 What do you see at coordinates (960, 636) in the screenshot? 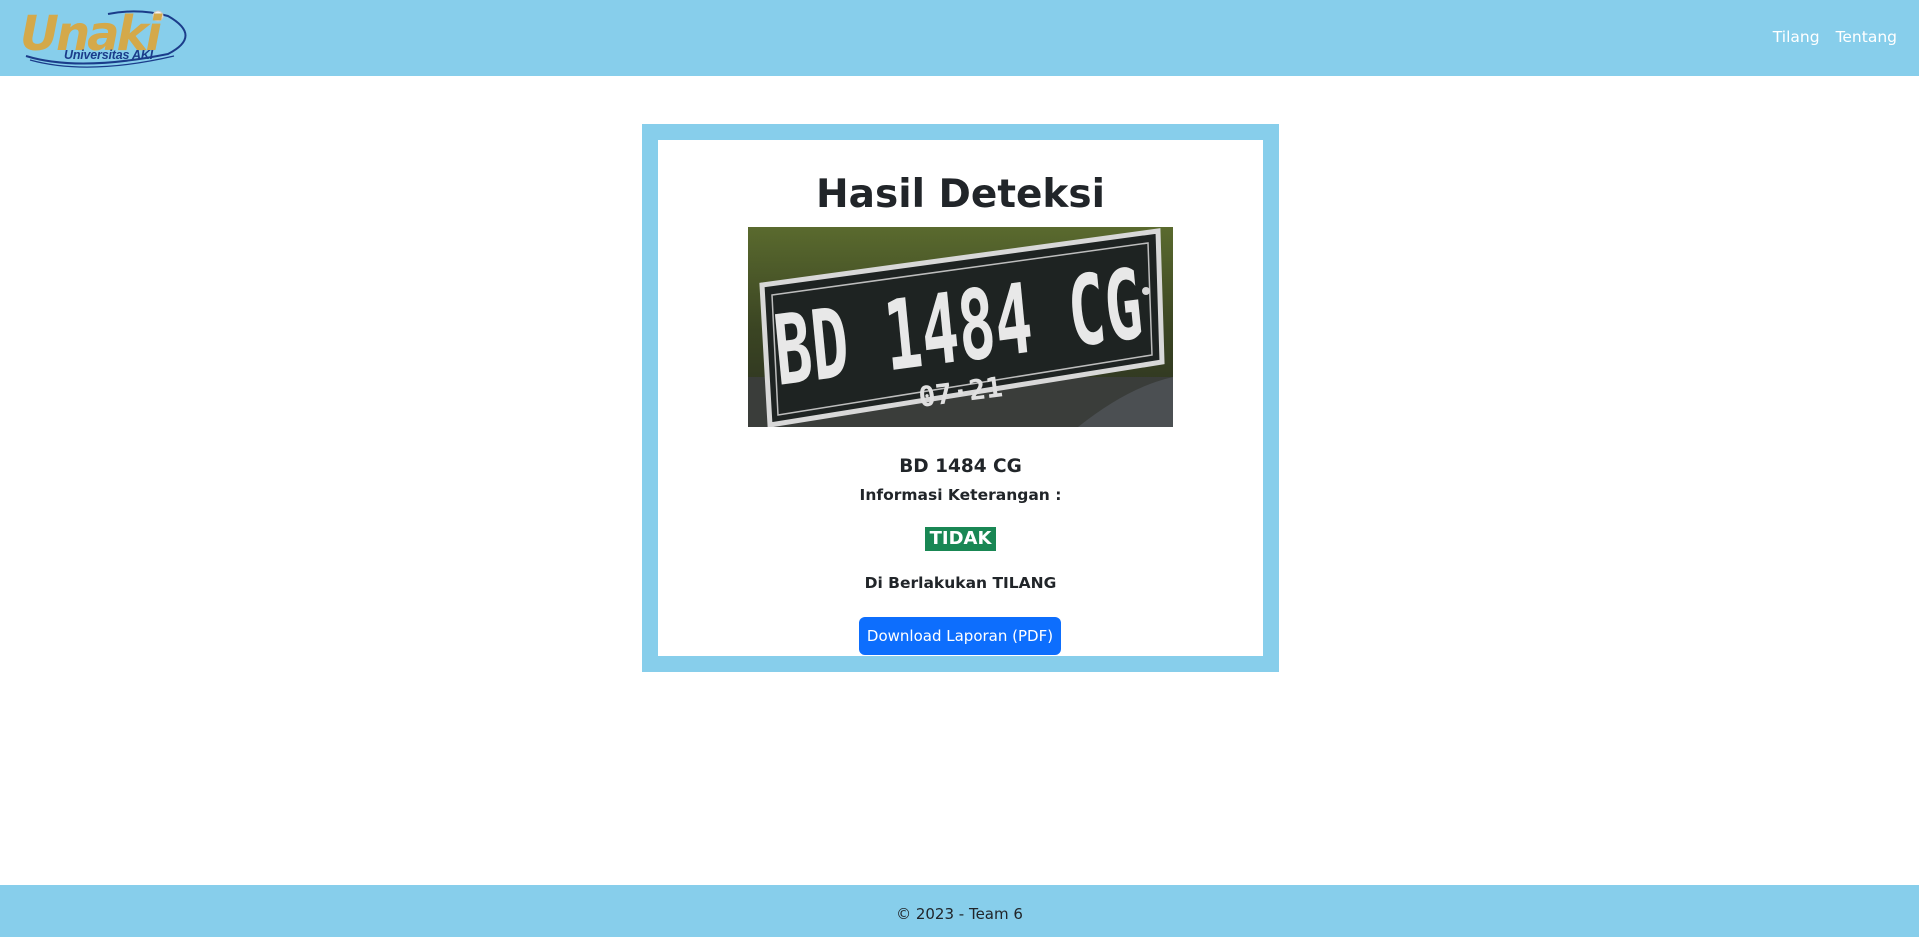
I see `download-report-button: Download Laporan (PDF)` at bounding box center [960, 636].